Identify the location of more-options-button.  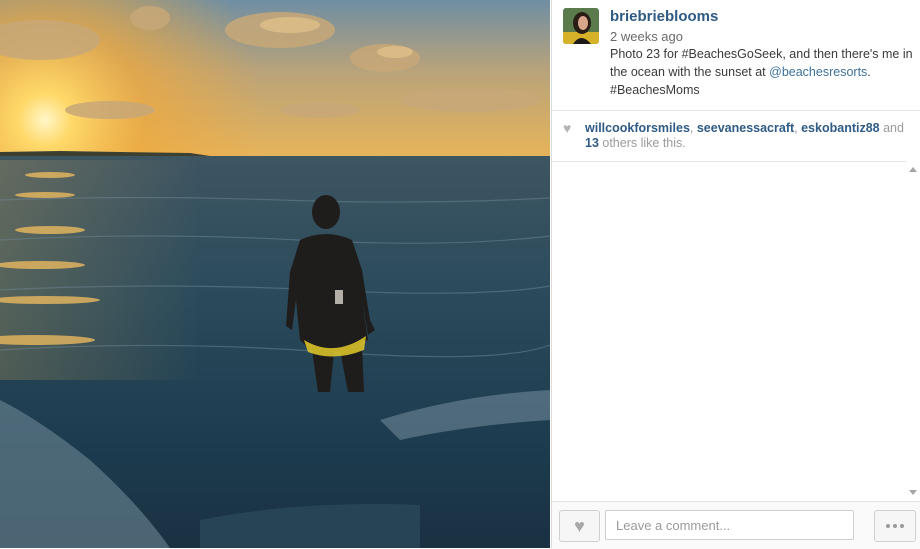
(895, 526).